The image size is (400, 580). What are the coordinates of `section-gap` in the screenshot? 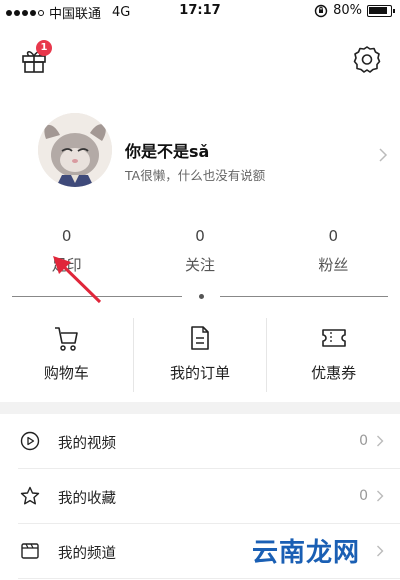 It's located at (200, 408).